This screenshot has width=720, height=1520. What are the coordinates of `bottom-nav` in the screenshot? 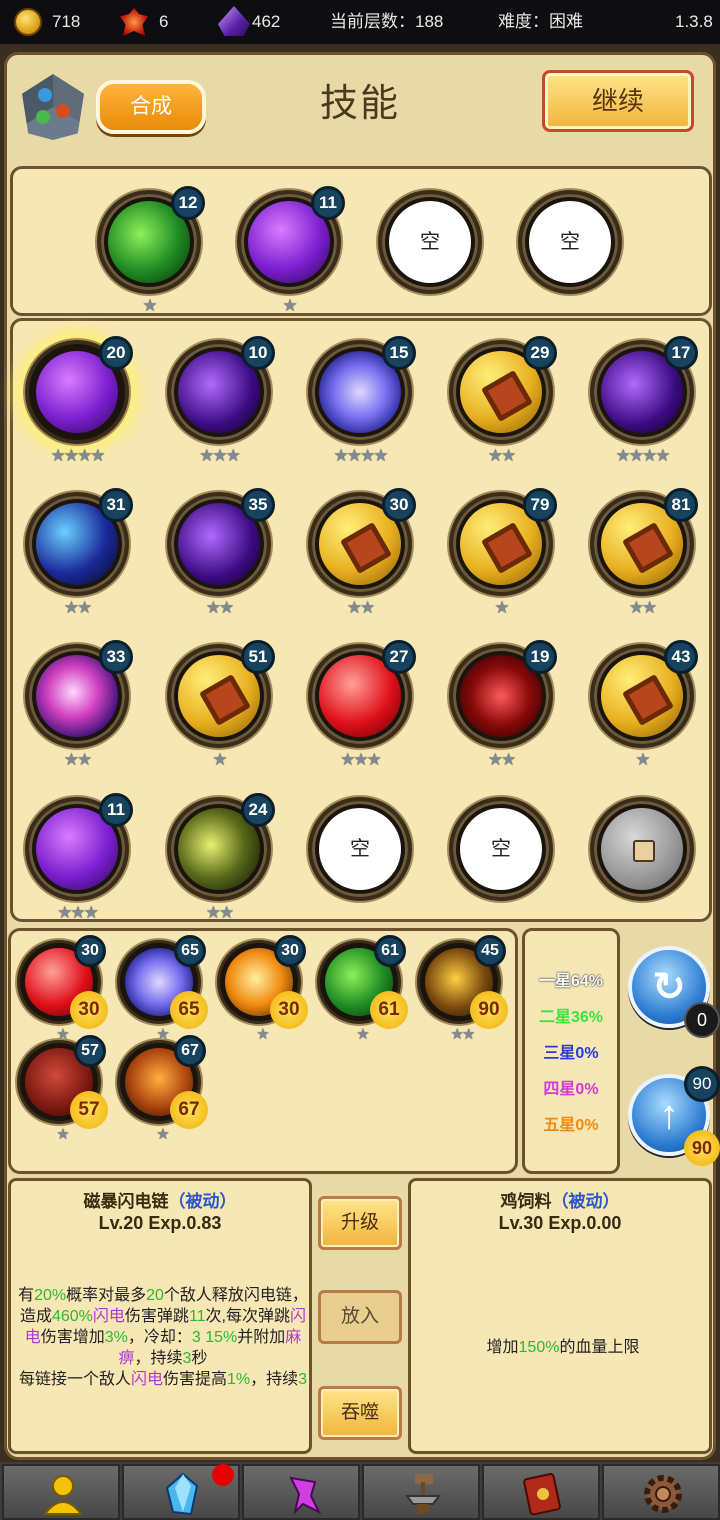 It's located at (360, 1491).